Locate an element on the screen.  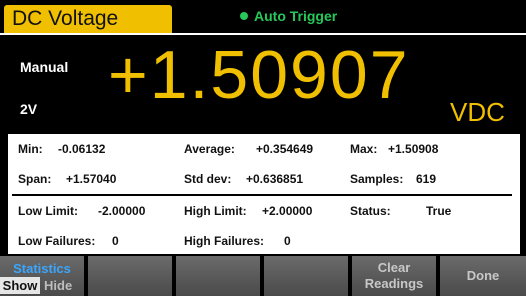
average-value: +0.354649 is located at coordinates (285, 149).